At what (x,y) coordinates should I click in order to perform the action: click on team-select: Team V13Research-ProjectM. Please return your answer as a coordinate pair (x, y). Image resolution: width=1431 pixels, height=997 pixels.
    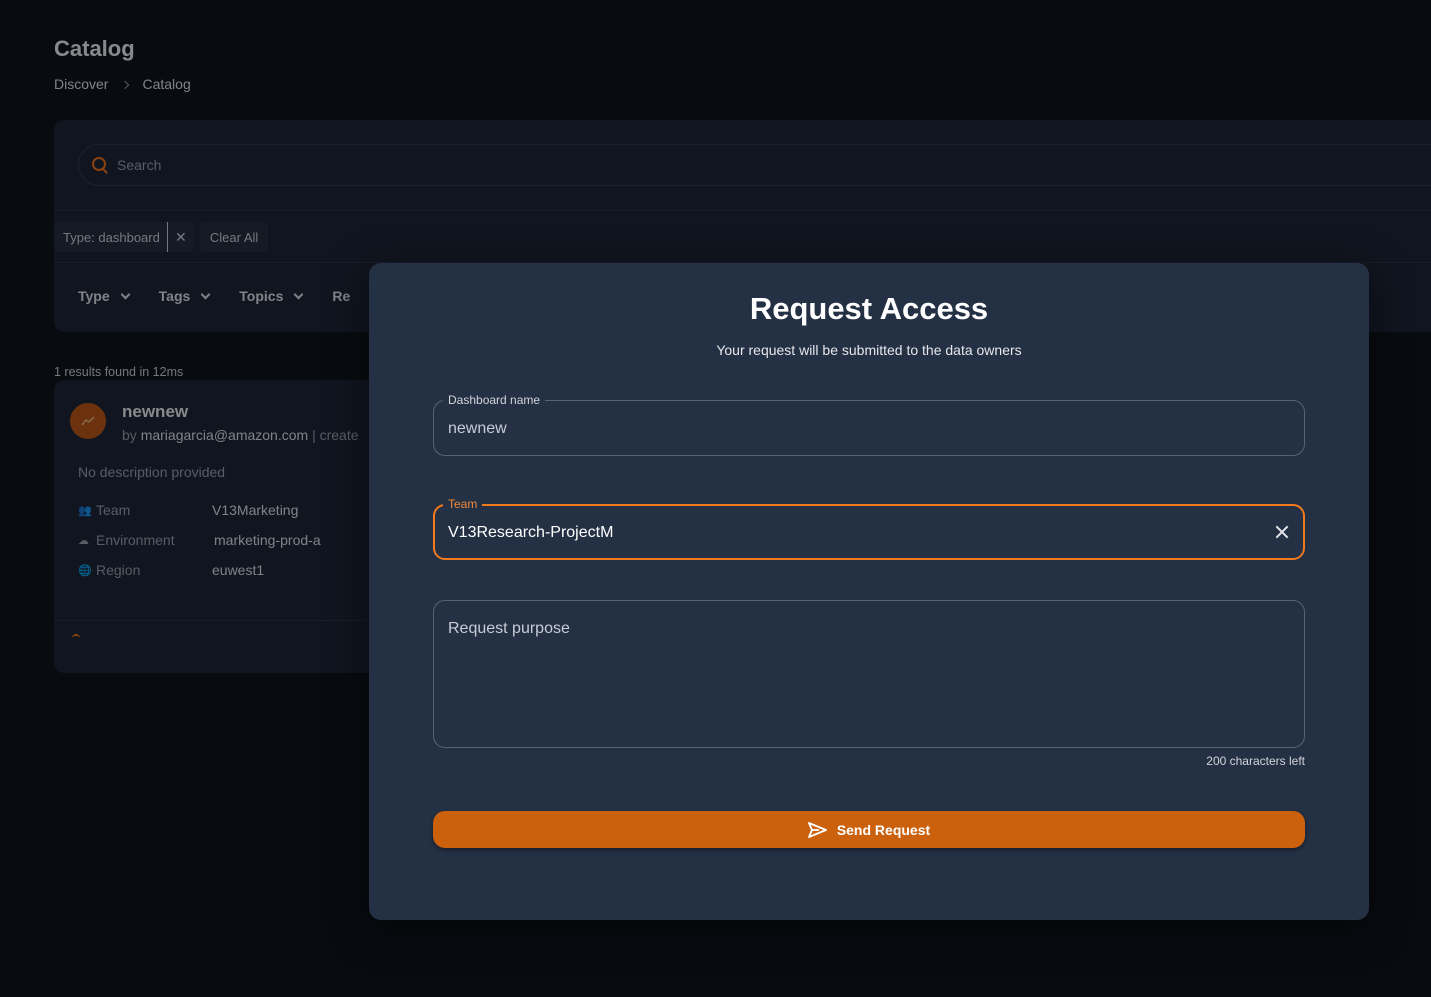
    Looking at the image, I should click on (869, 528).